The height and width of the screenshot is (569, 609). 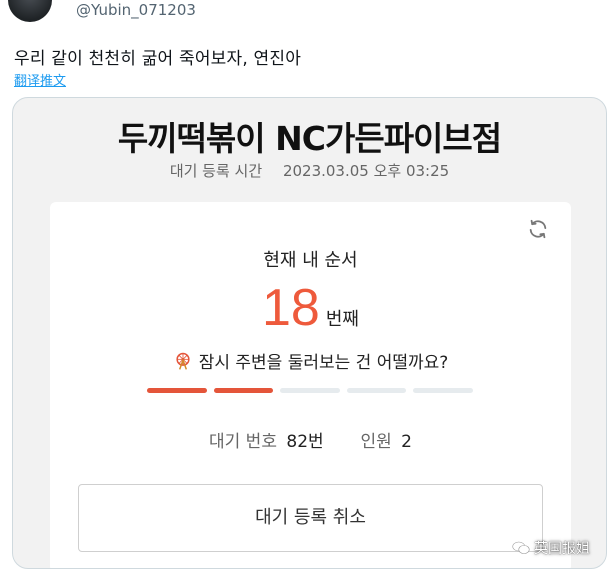 I want to click on wait-info: 대기 번호 82번 인원 2, so click(x=310, y=439).